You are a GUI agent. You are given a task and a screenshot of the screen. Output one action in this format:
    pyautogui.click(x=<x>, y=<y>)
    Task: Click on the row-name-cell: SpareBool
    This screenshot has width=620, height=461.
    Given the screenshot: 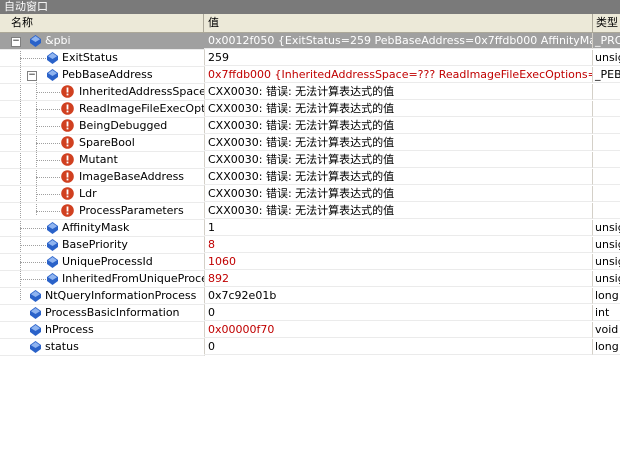 What is the action you would take?
    pyautogui.click(x=102, y=143)
    